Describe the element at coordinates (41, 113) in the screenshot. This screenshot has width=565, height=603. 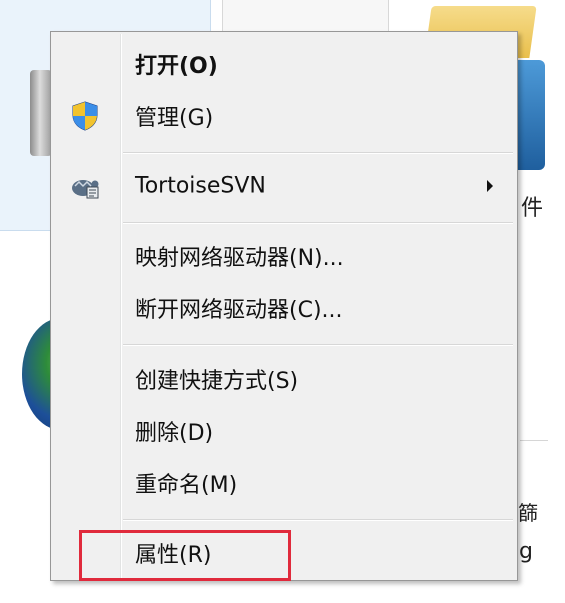
I see `drive-icon` at that location.